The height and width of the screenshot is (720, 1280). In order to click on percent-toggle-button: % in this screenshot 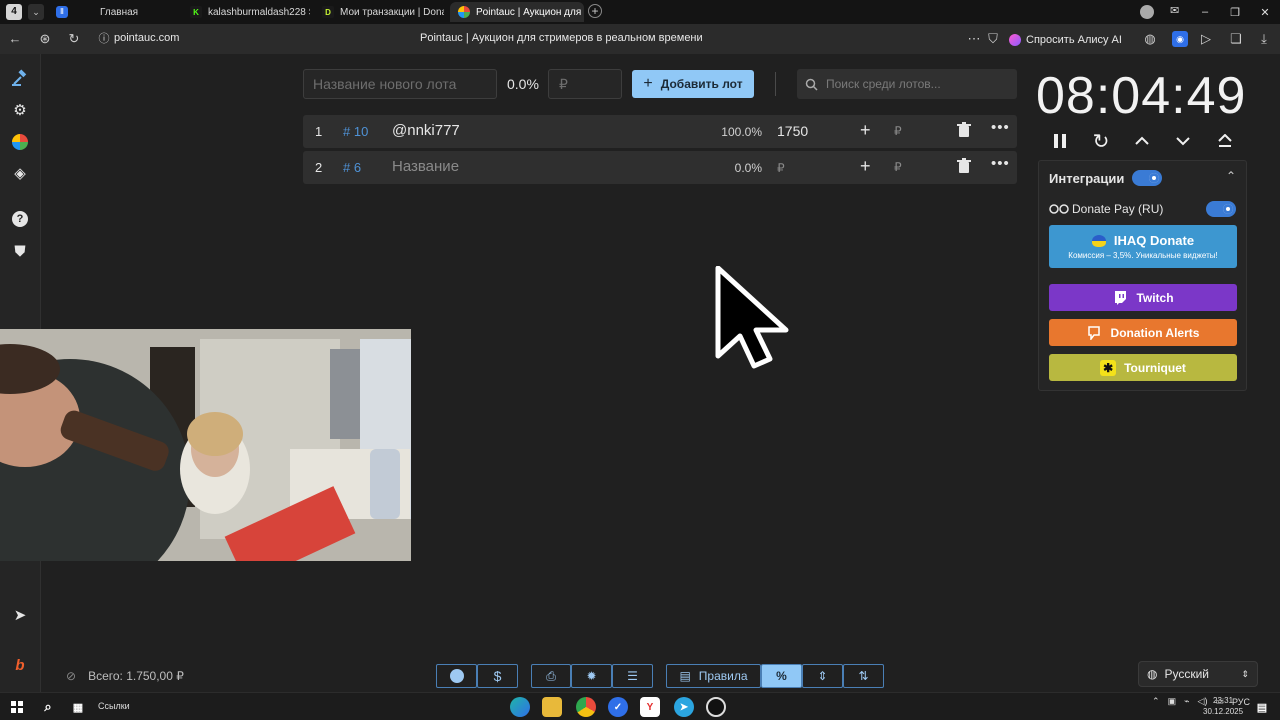, I will do `click(781, 676)`.